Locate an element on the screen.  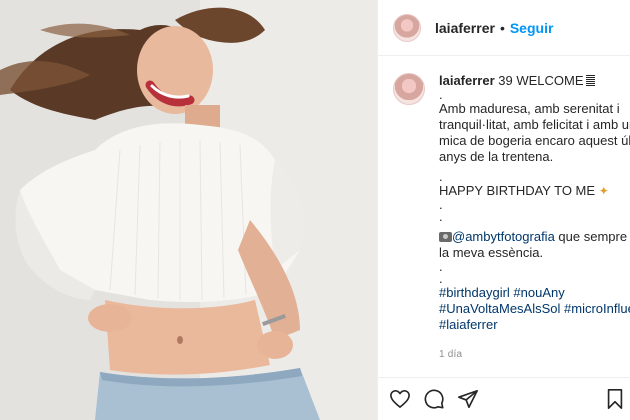
bookmark-icon is located at coordinates (615, 399).